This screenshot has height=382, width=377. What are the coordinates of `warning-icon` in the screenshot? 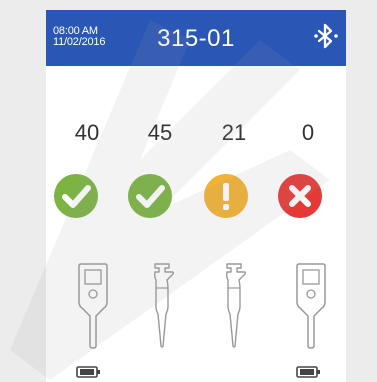 It's located at (226, 196).